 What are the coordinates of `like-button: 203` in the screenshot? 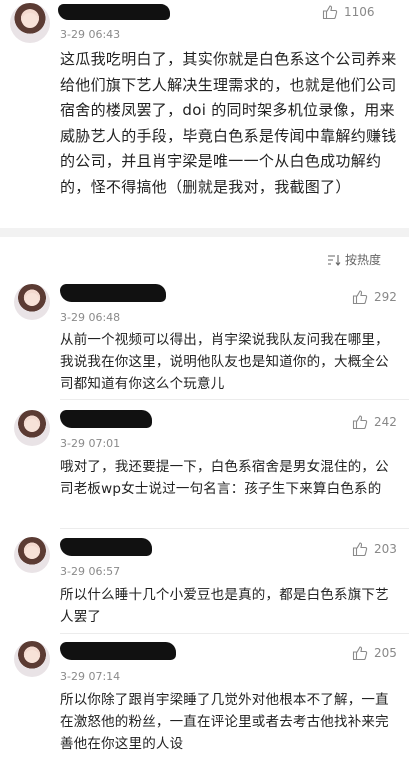 It's located at (374, 549).